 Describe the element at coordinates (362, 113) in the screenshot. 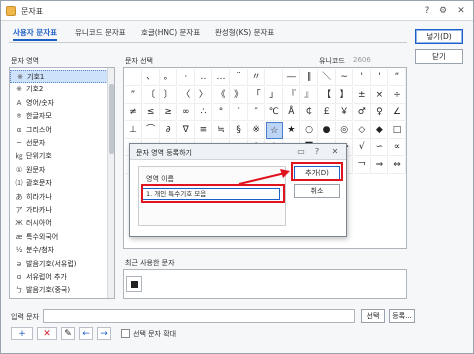

I see `char-cell: ♂` at that location.